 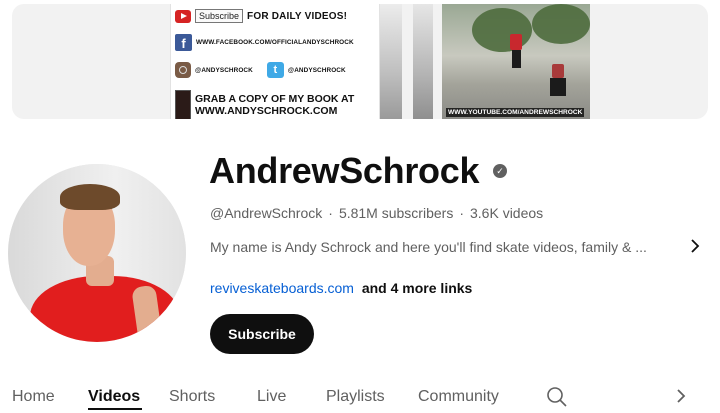 I want to click on banner-subscribe-box: Subscribe, so click(x=219, y=16).